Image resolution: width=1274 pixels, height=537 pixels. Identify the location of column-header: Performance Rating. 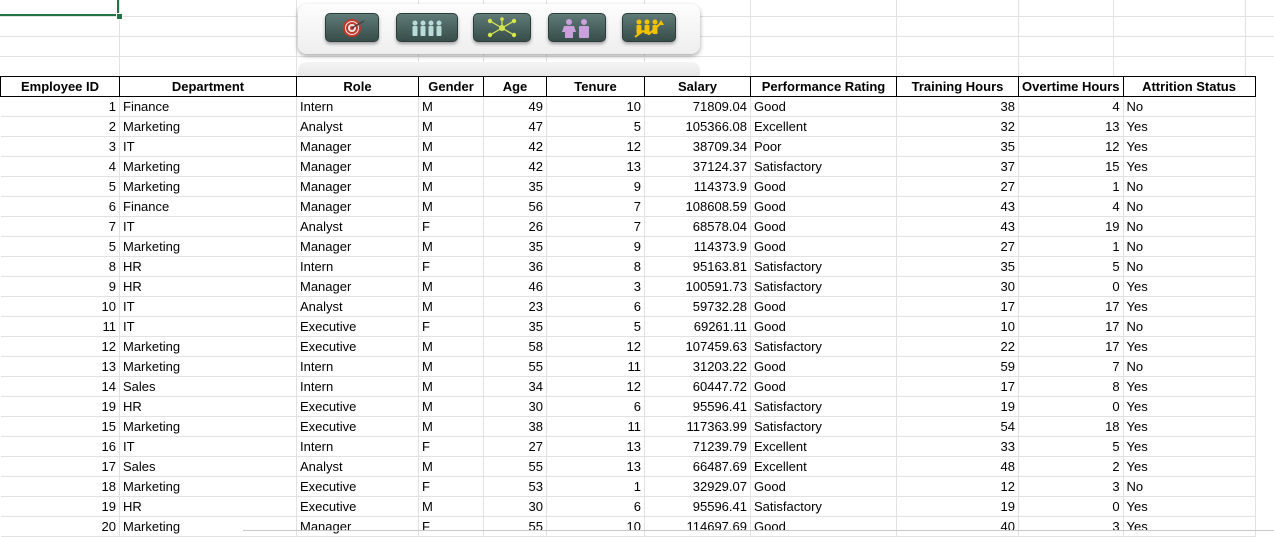
(823, 86).